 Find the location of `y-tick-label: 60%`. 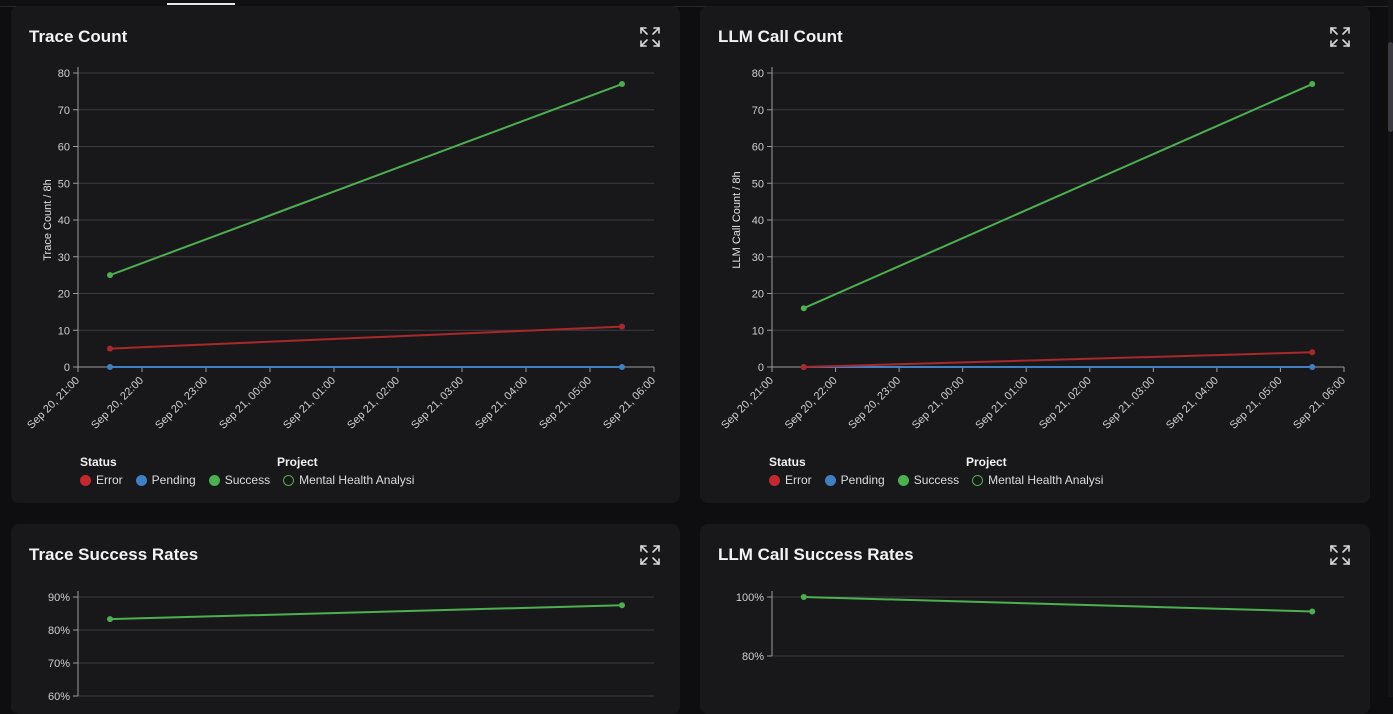

y-tick-label: 60% is located at coordinates (59, 697).